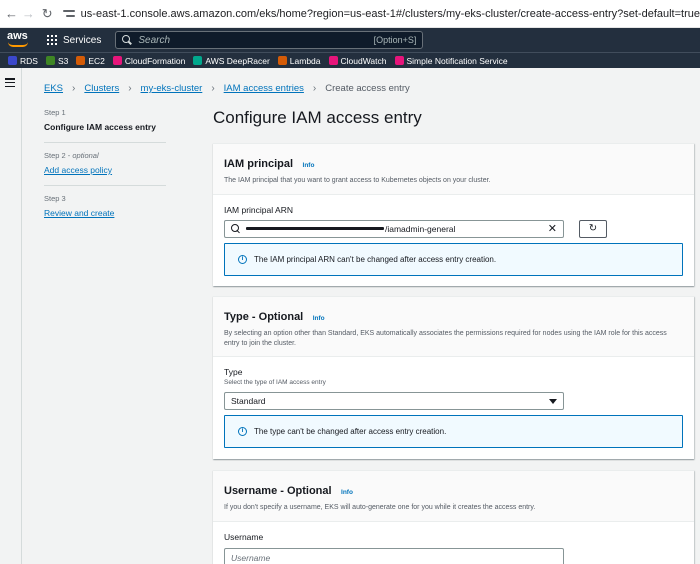 Image resolution: width=700 pixels, height=564 pixels. I want to click on redacted-account-id, so click(315, 228).